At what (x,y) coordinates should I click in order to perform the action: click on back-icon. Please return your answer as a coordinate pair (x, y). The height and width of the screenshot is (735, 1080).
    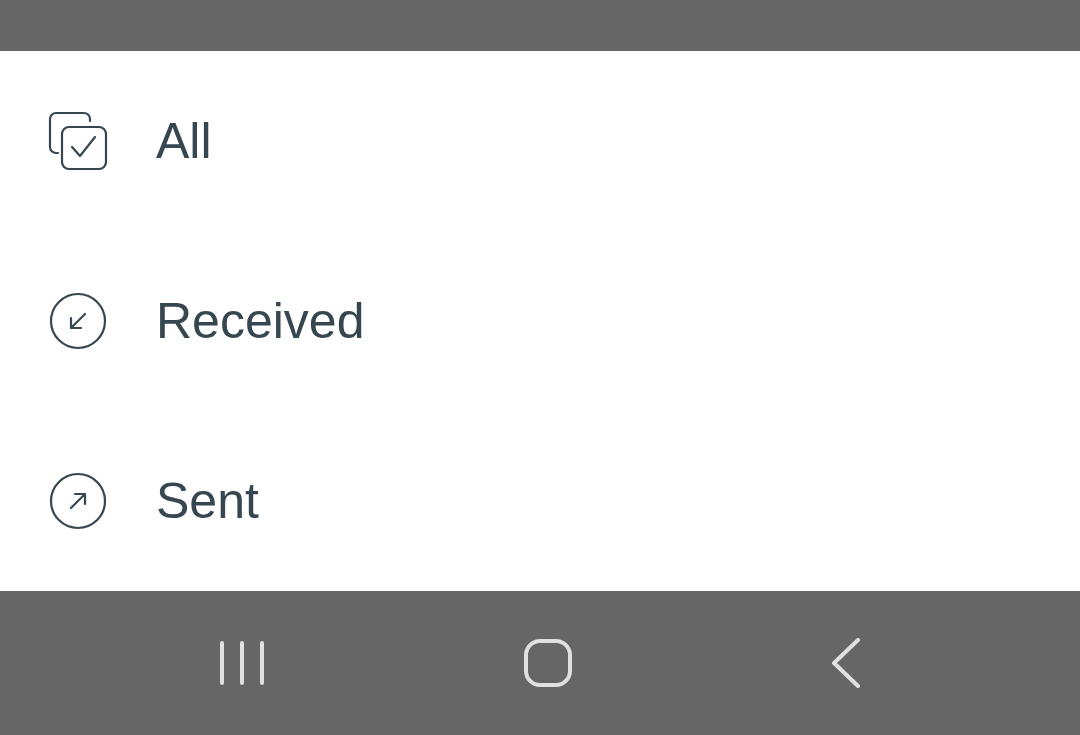
    Looking at the image, I should click on (845, 663).